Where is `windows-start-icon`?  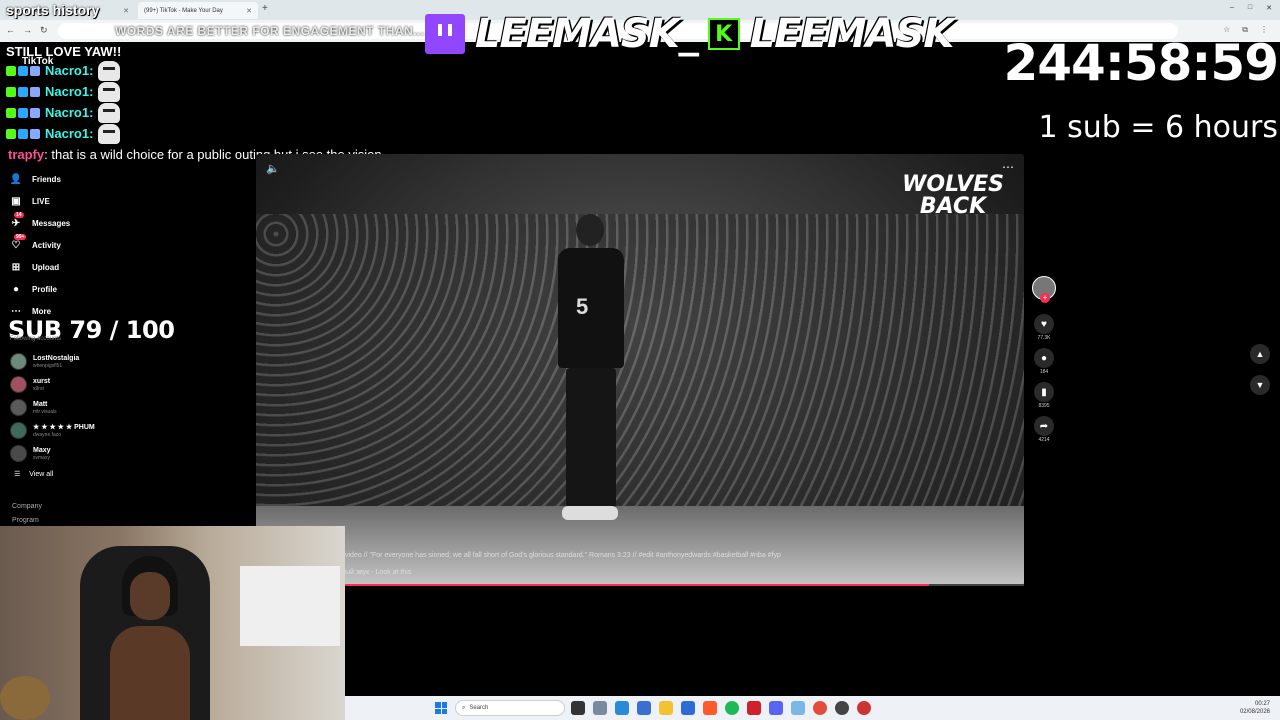
windows-start-icon is located at coordinates (441, 708).